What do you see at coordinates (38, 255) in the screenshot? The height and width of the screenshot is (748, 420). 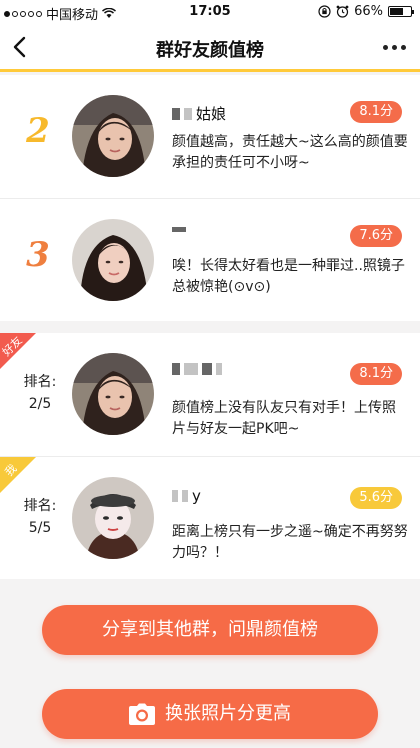 I see `rank-number: 3` at bounding box center [38, 255].